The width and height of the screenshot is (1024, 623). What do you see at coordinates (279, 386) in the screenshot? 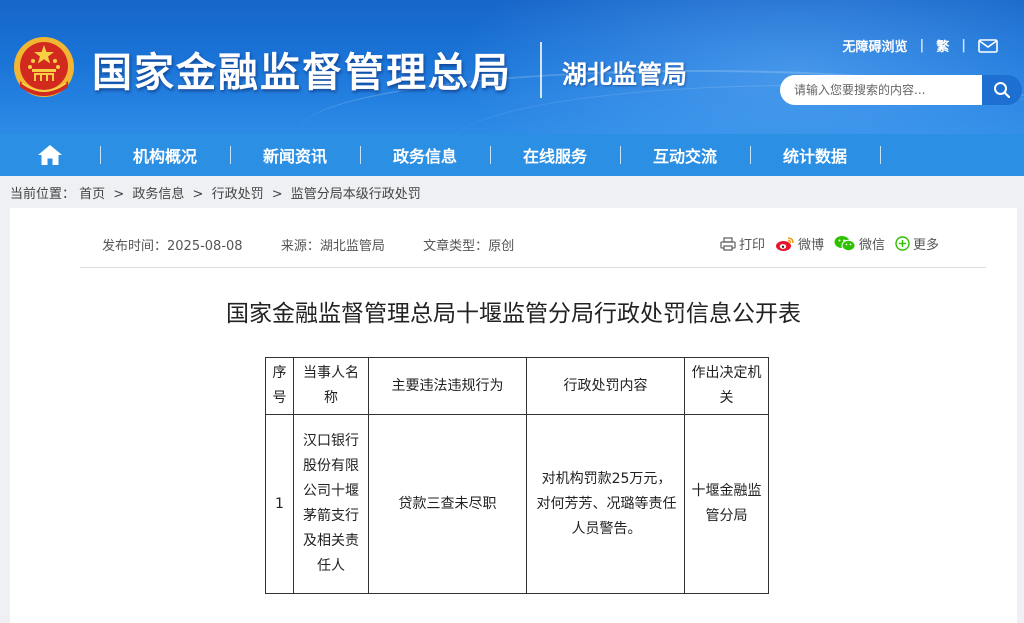
I see `table-header-cell: 序号` at bounding box center [279, 386].